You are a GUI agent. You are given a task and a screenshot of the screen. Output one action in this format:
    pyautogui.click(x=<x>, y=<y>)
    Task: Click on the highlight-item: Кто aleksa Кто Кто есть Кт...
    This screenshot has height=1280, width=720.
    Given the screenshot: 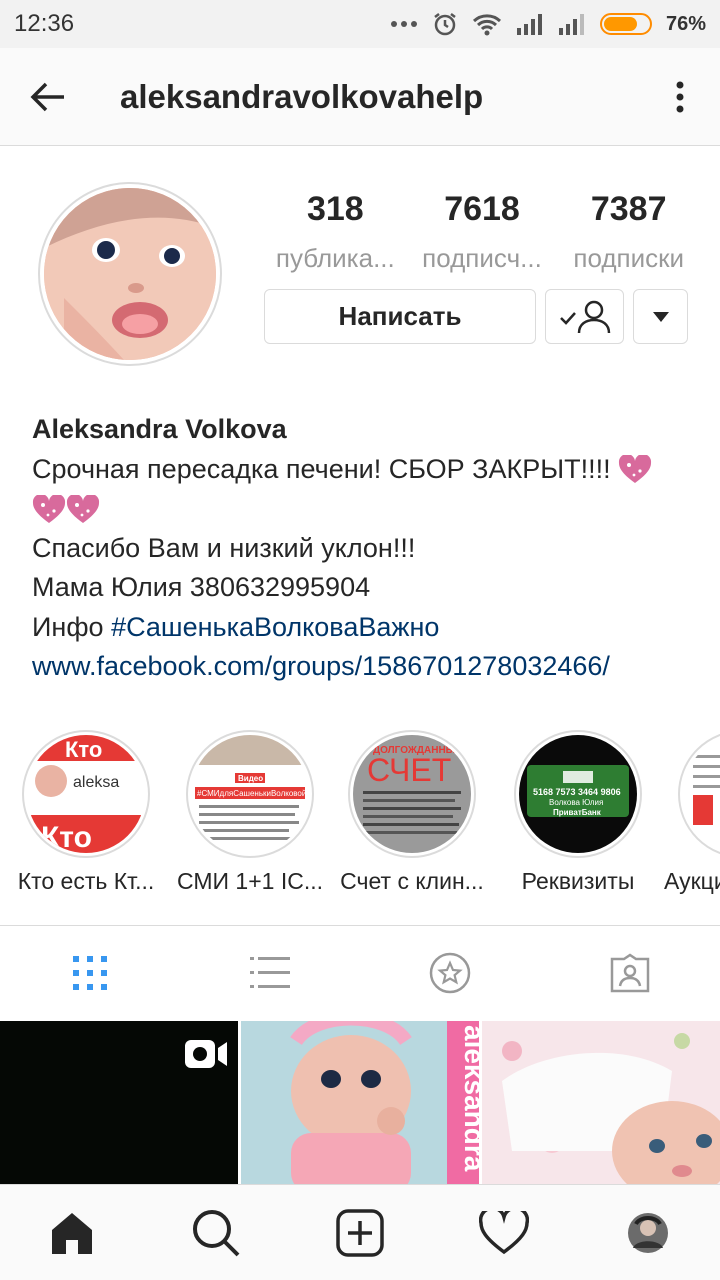 What is the action you would take?
    pyautogui.click(x=86, y=812)
    